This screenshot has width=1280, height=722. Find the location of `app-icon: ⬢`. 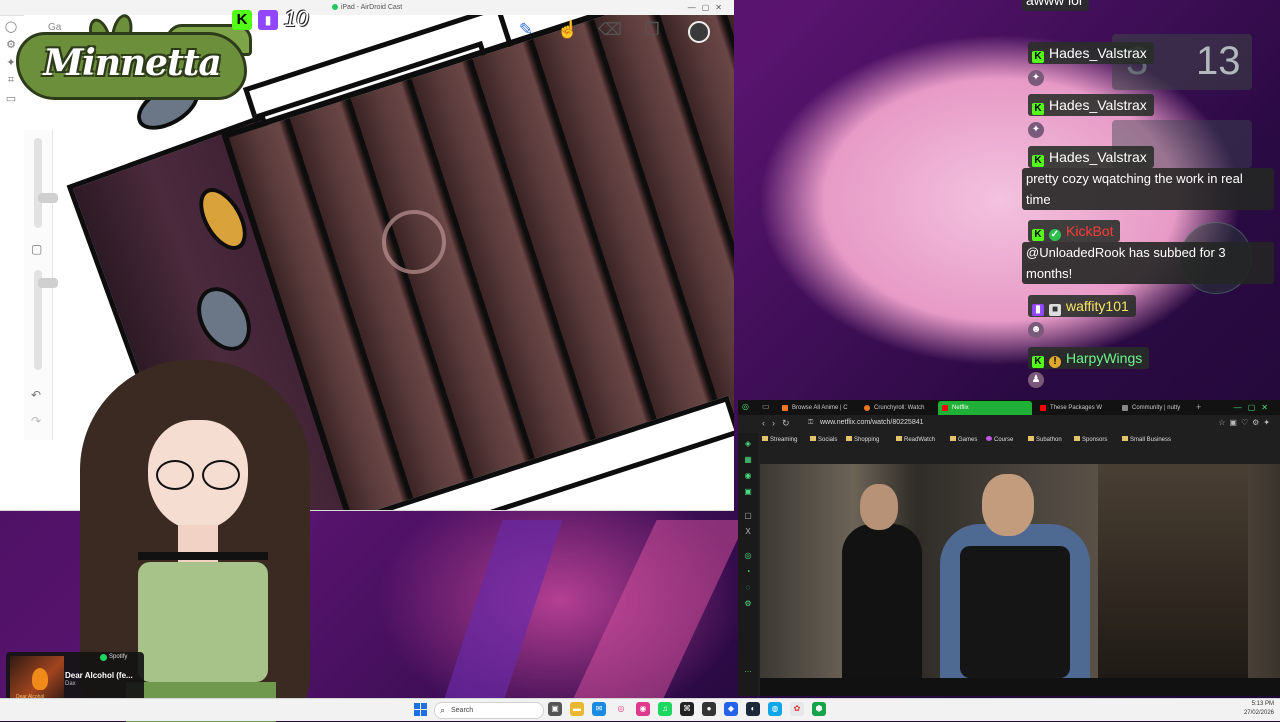

app-icon: ⬢ is located at coordinates (819, 709).